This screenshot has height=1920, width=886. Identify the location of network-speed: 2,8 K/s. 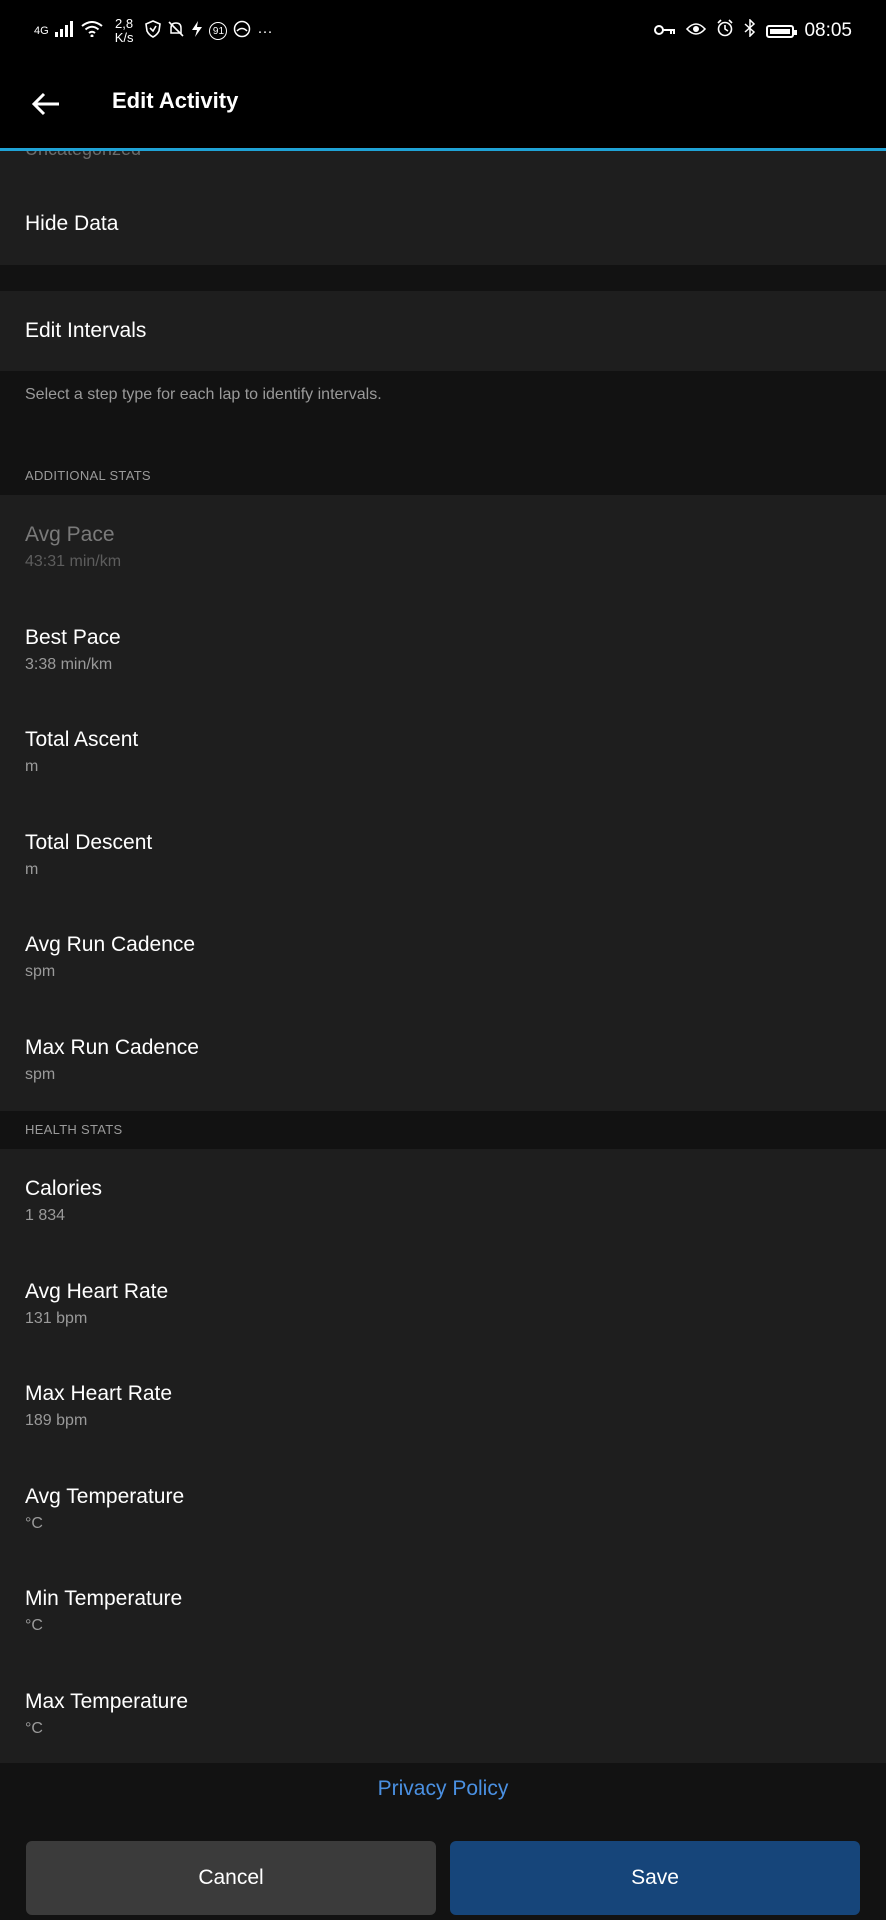
(124, 31).